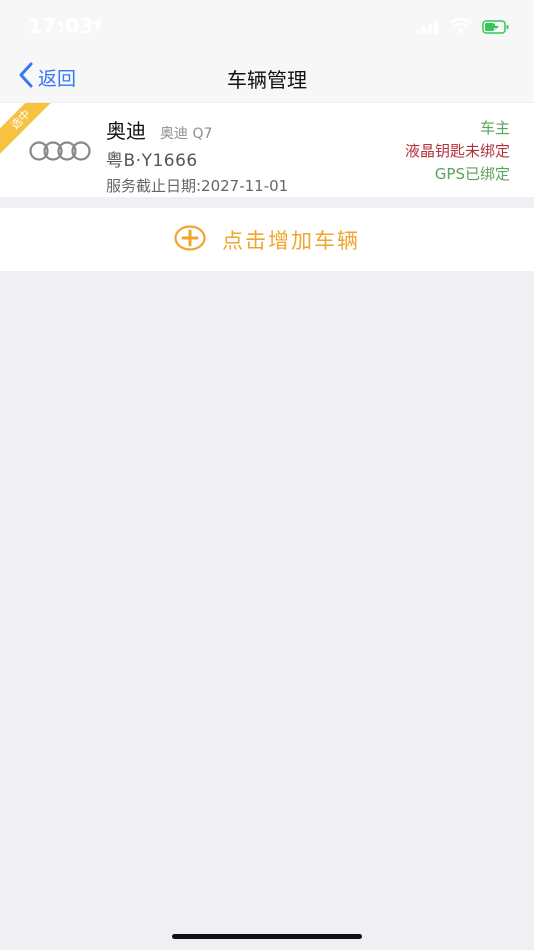 The image size is (534, 950). Describe the element at coordinates (472, 174) in the screenshot. I see `gps-status: GPS已绑定` at that location.